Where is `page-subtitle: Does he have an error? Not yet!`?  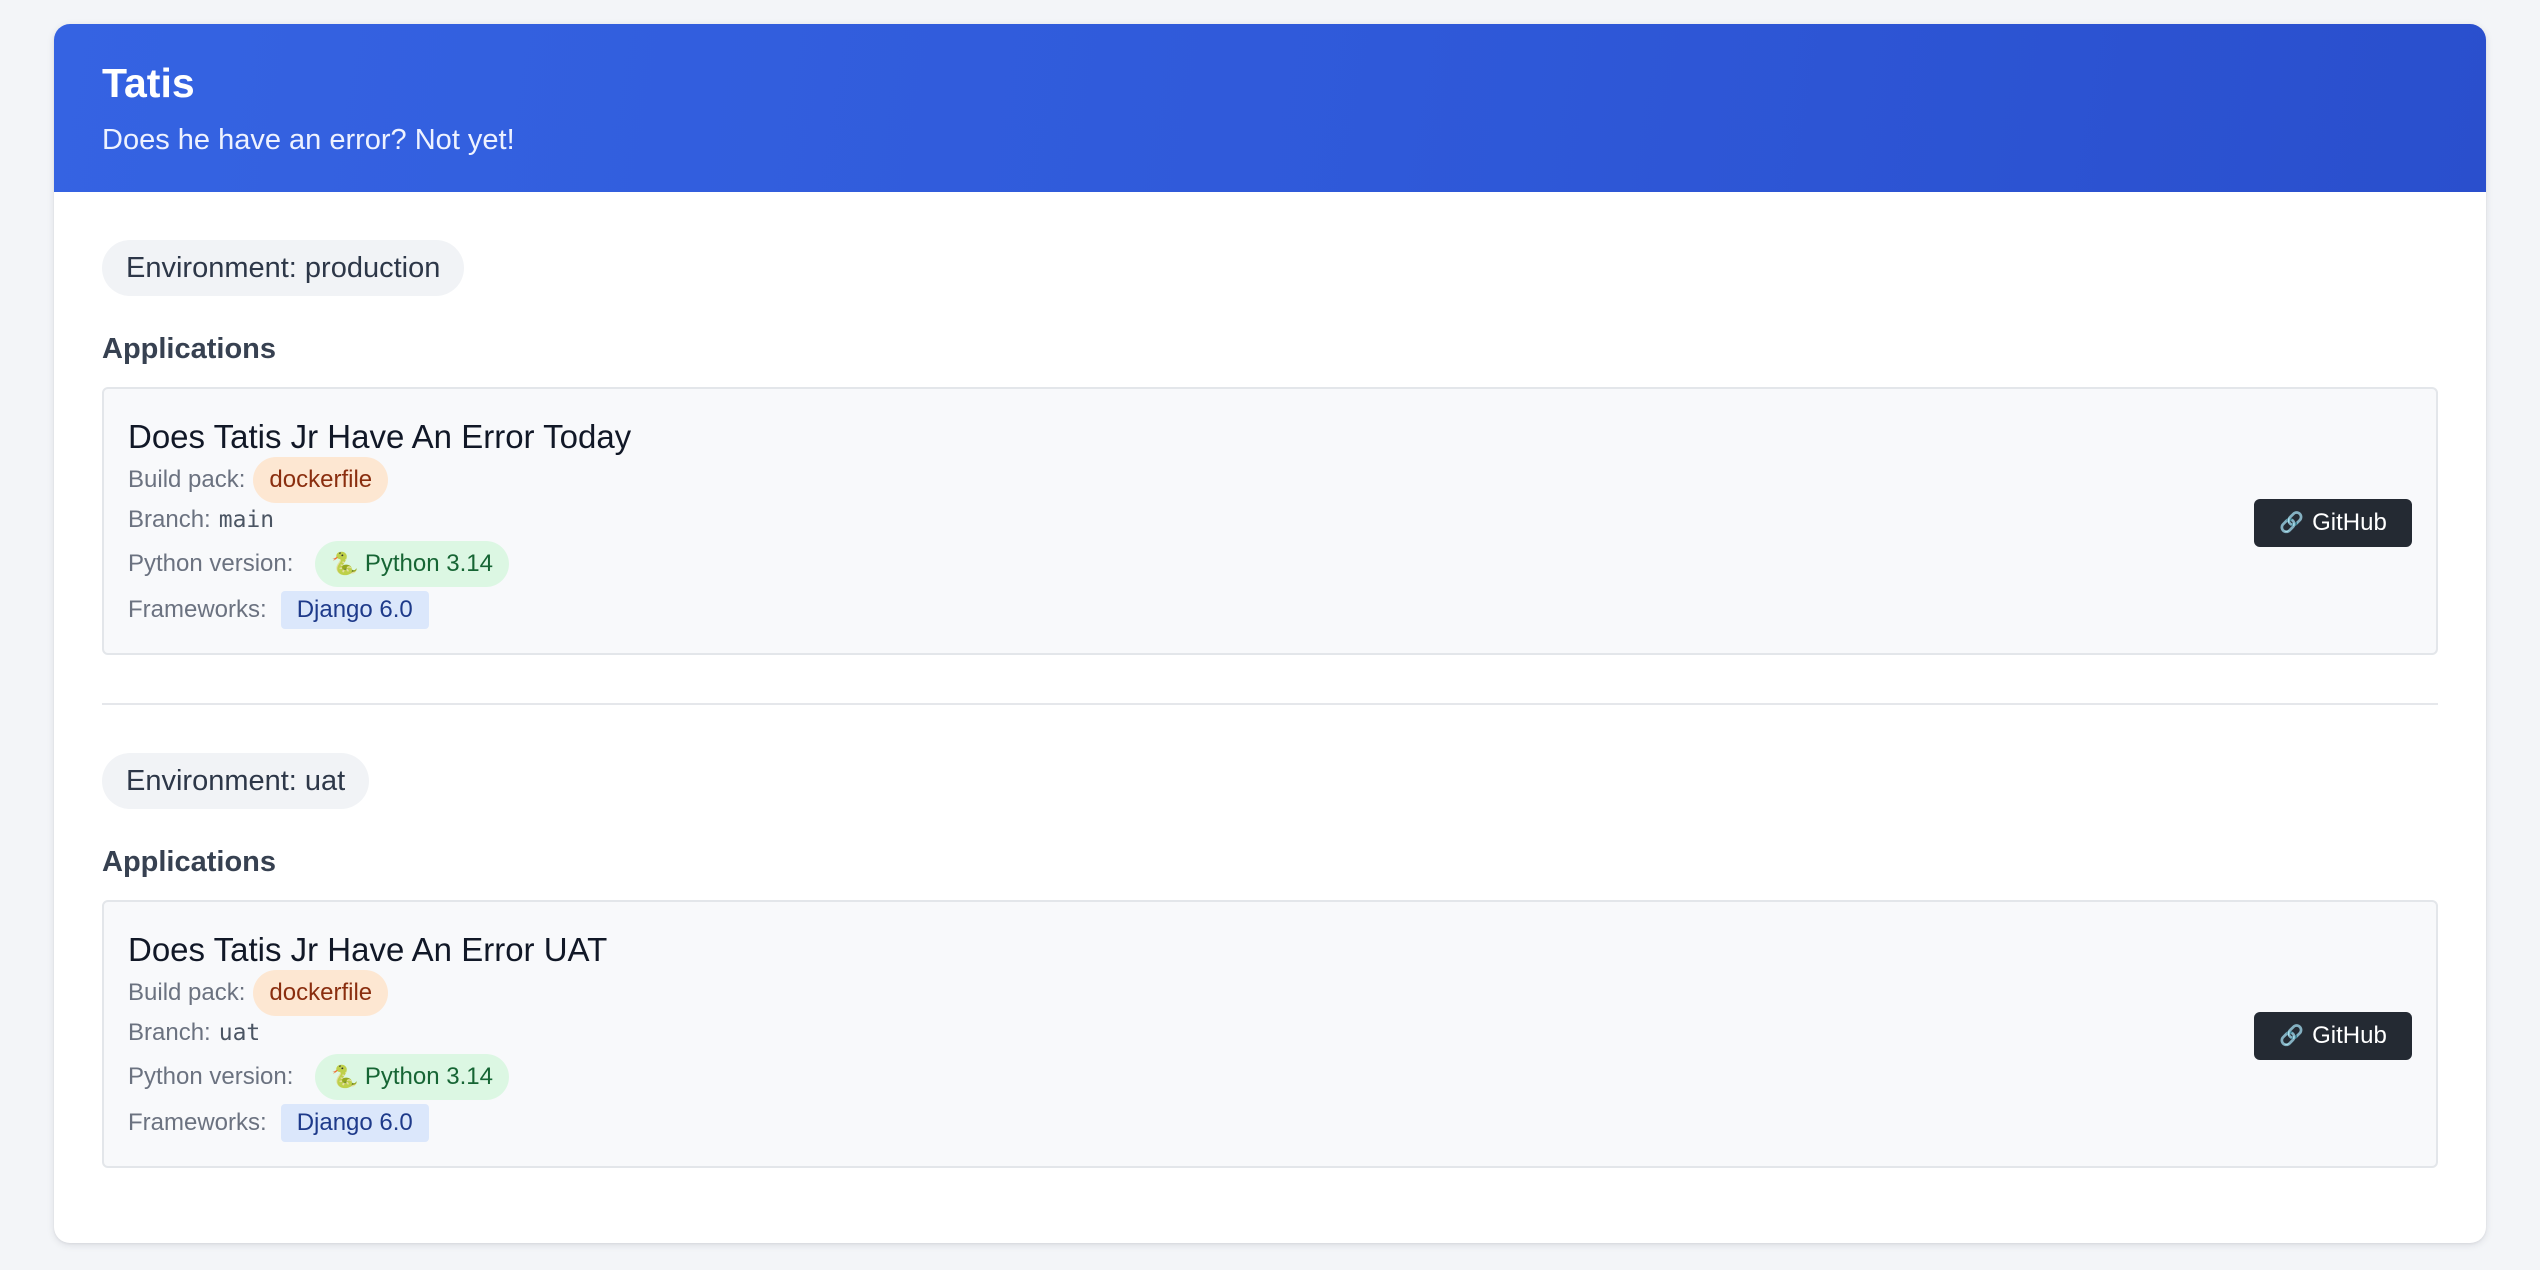
page-subtitle: Does he have an error? Not yet! is located at coordinates (308, 140).